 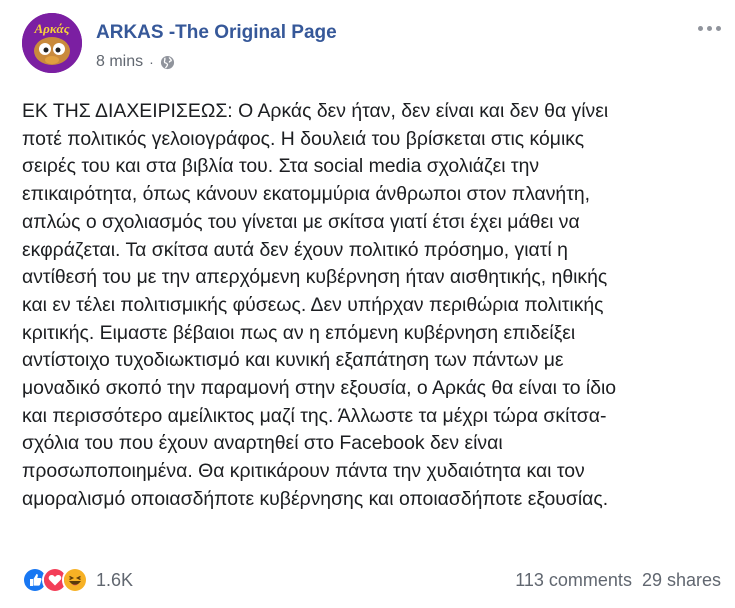 I want to click on avatar-logo-text: Αρκάς, so click(x=52, y=28).